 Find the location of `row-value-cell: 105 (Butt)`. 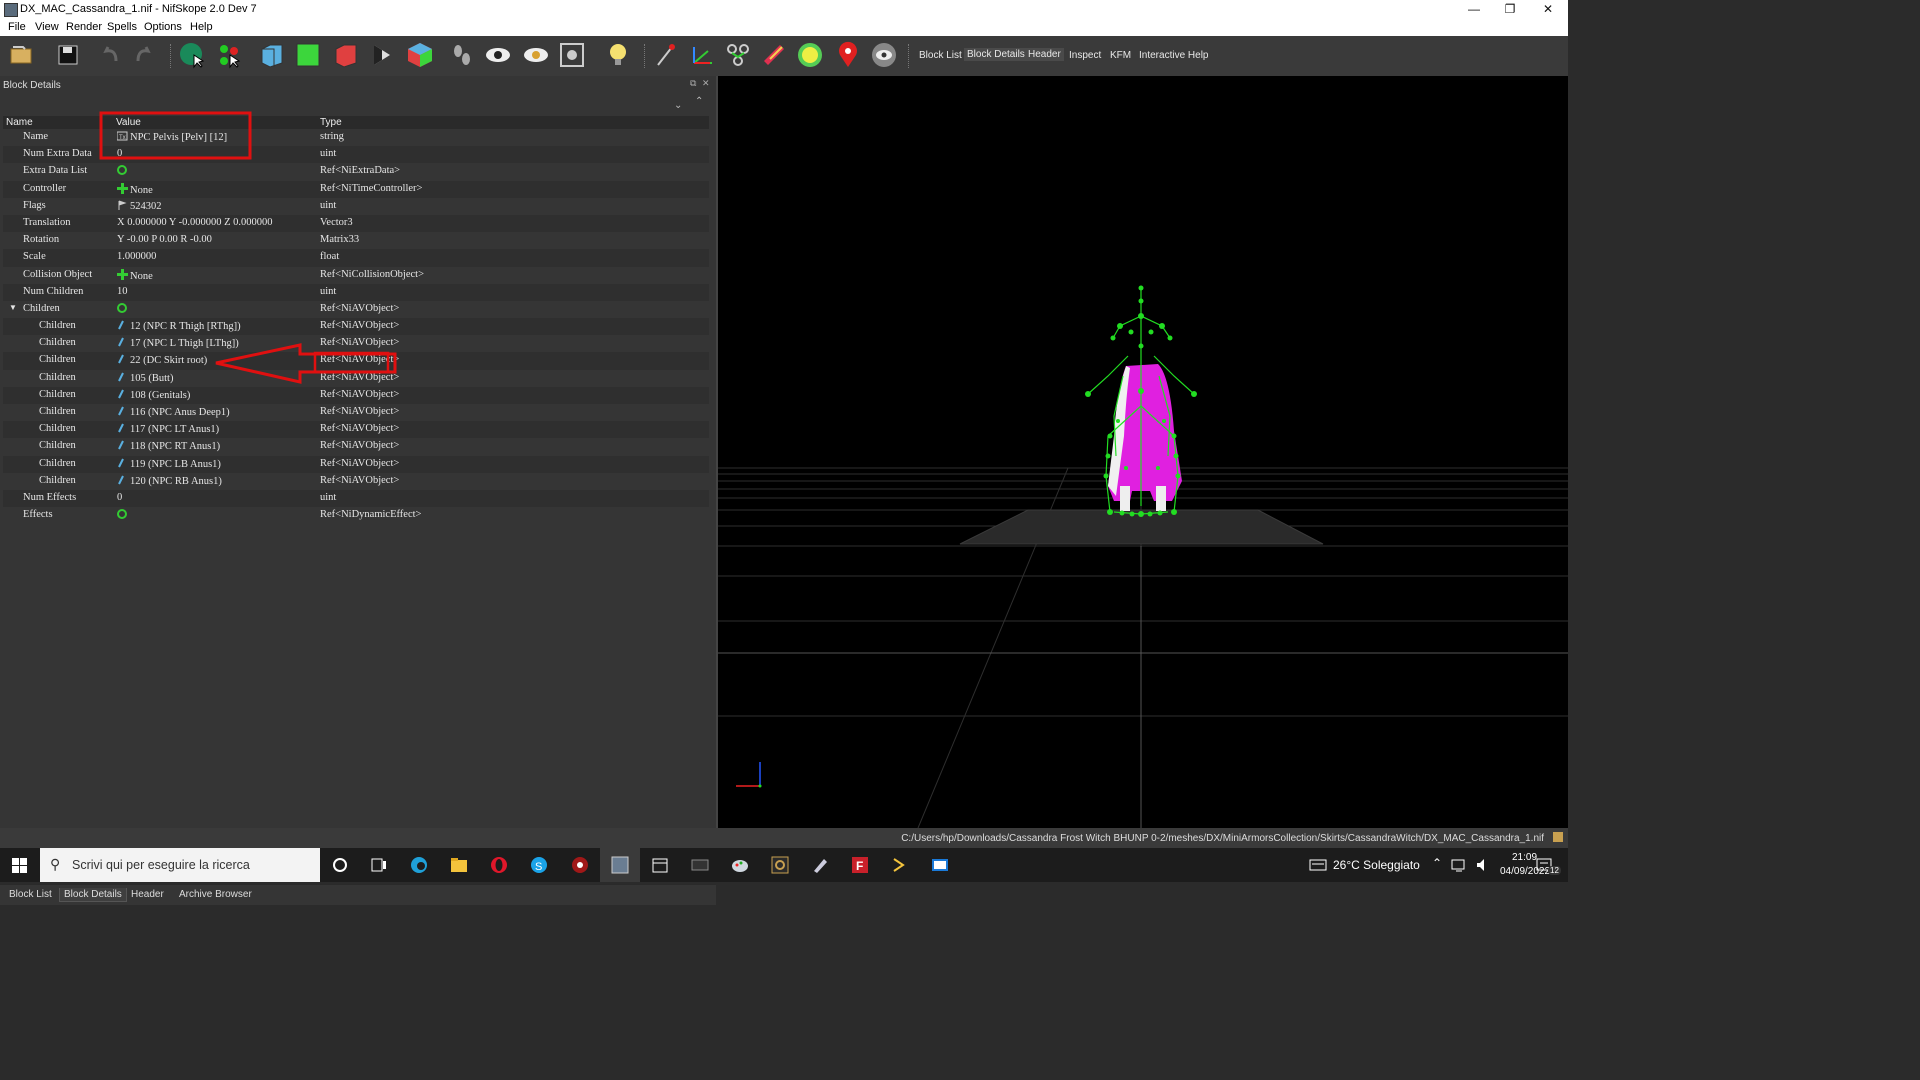

row-value-cell: 105 (Butt) is located at coordinates (145, 378).